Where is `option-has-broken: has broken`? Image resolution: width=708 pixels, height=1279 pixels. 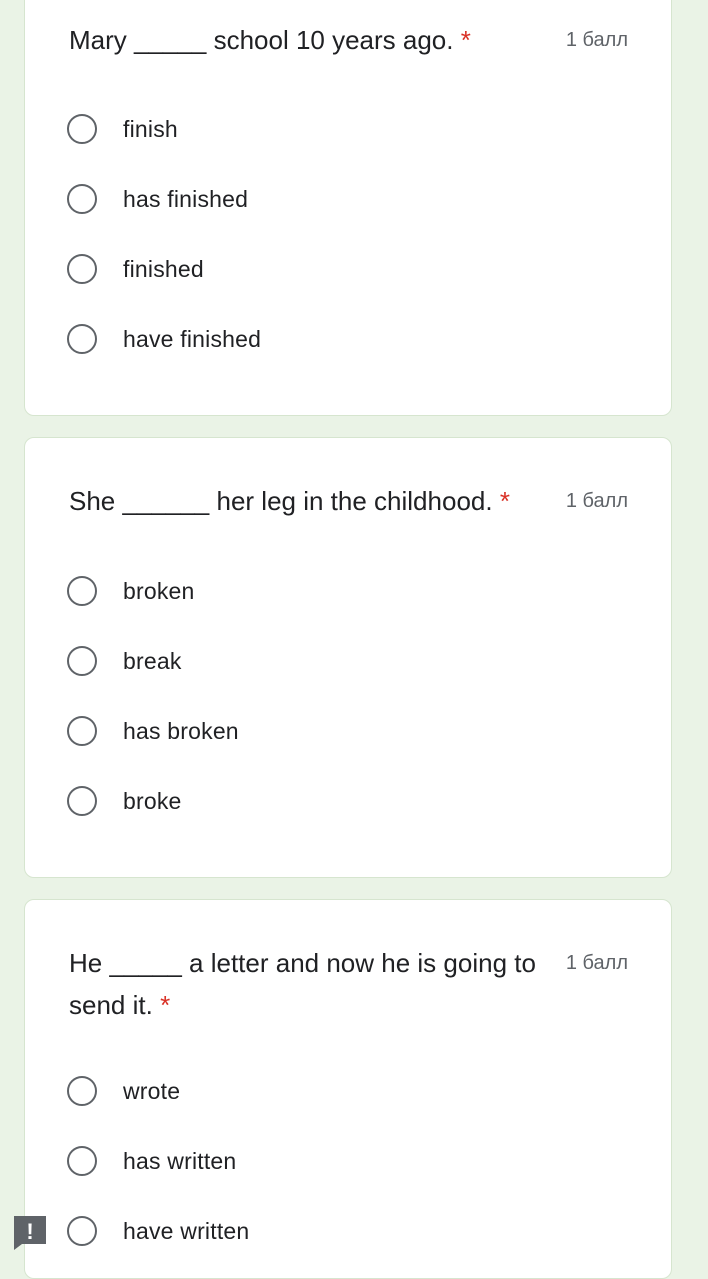 option-has-broken: has broken is located at coordinates (153, 731).